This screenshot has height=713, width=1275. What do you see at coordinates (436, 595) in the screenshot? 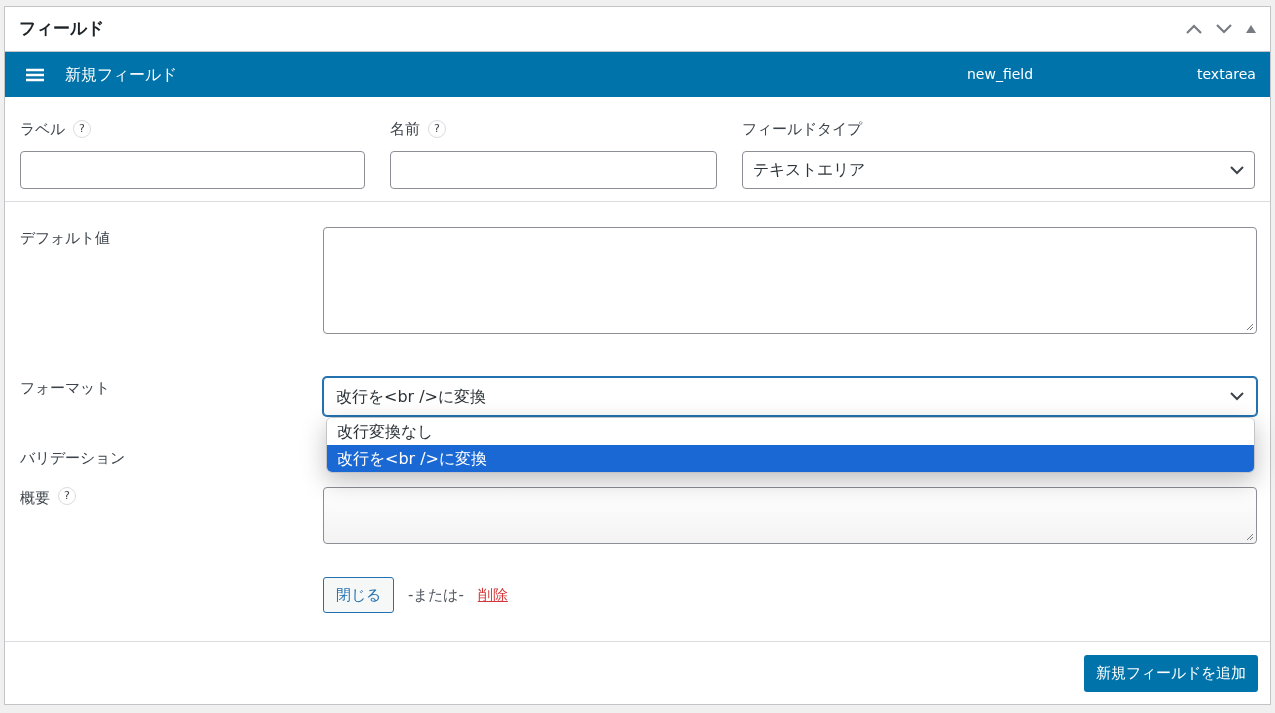
I see `or-text: -または-` at bounding box center [436, 595].